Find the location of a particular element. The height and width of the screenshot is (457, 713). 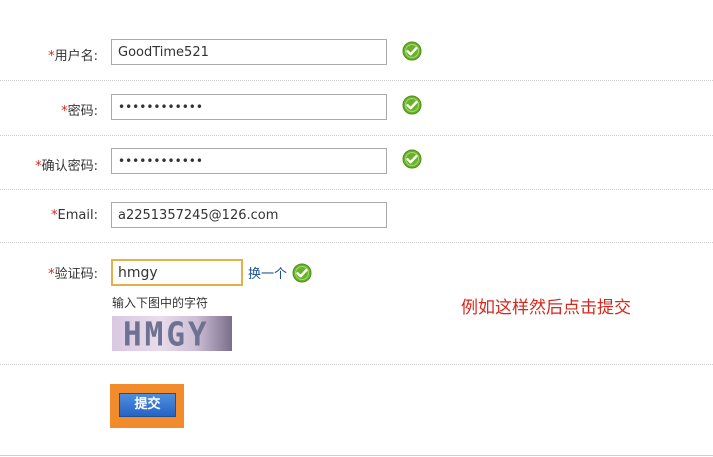

change-captcha-link: 换一个 is located at coordinates (267, 272).